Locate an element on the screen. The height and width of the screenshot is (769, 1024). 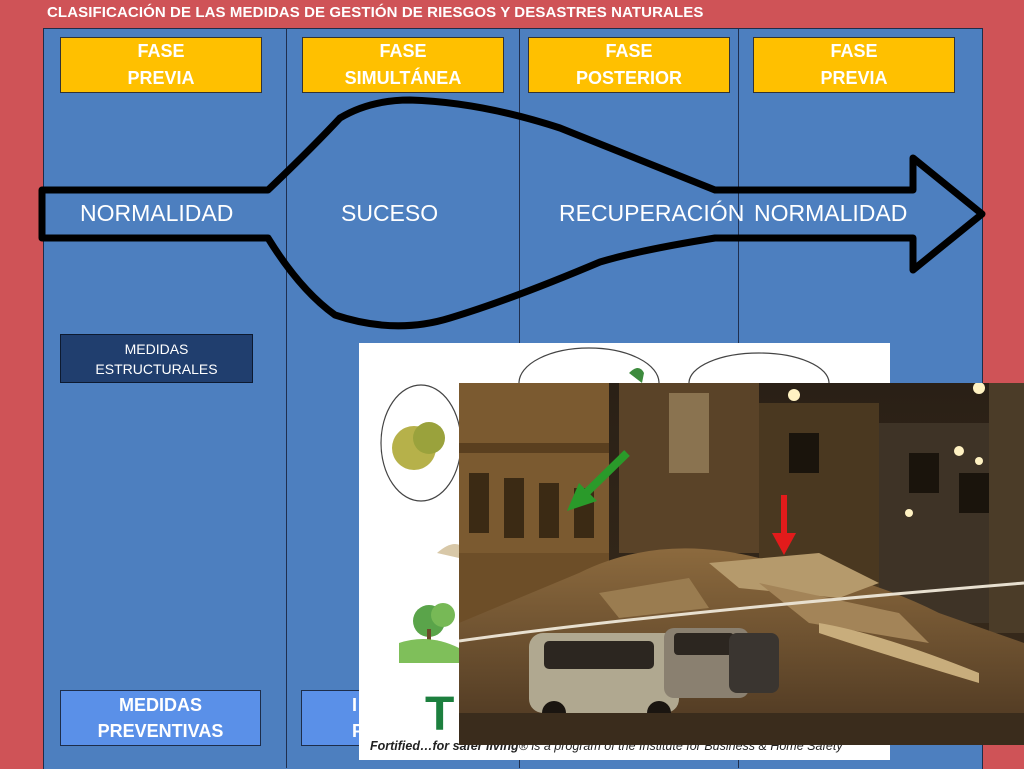
phase-box-simultanea: FASE SIMULTÁNEA is located at coordinates (403, 65).